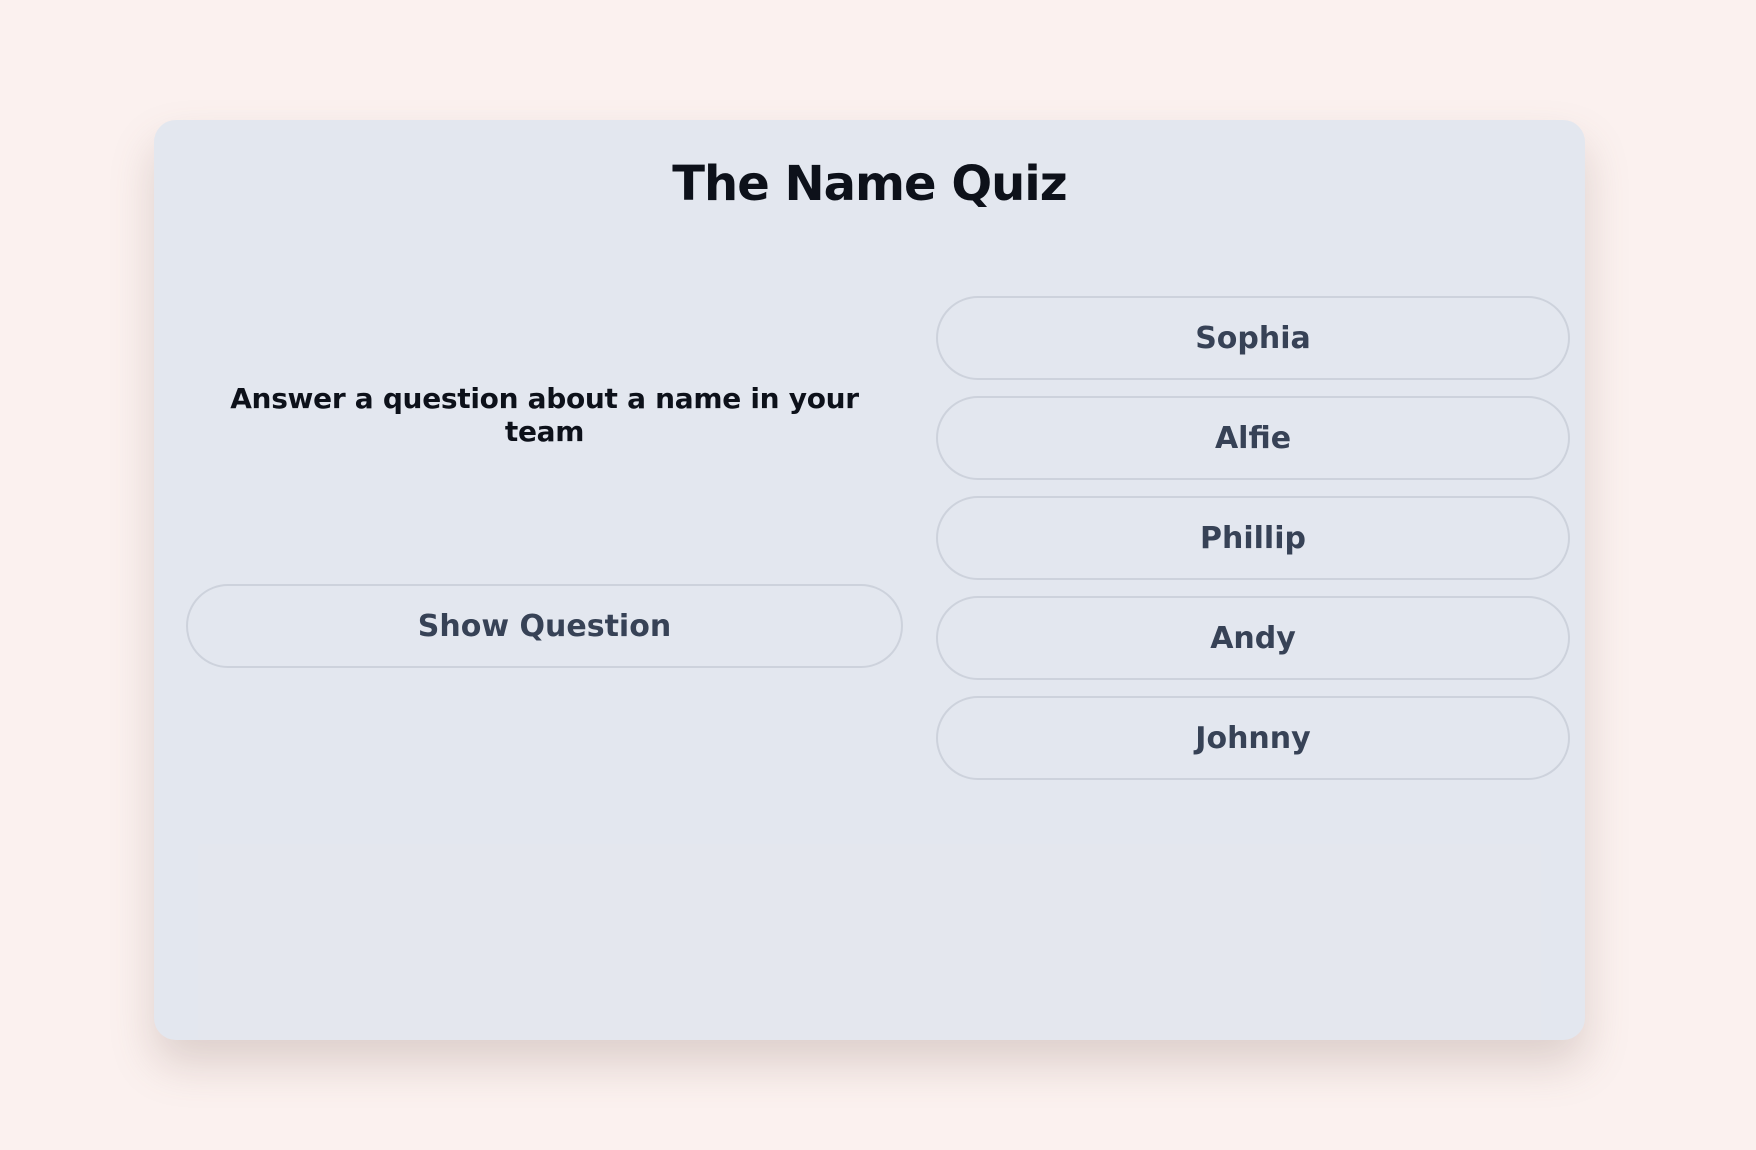 The image size is (1756, 1150). Describe the element at coordinates (1253, 738) in the screenshot. I see `answer-button-johnny: Johnny` at that location.